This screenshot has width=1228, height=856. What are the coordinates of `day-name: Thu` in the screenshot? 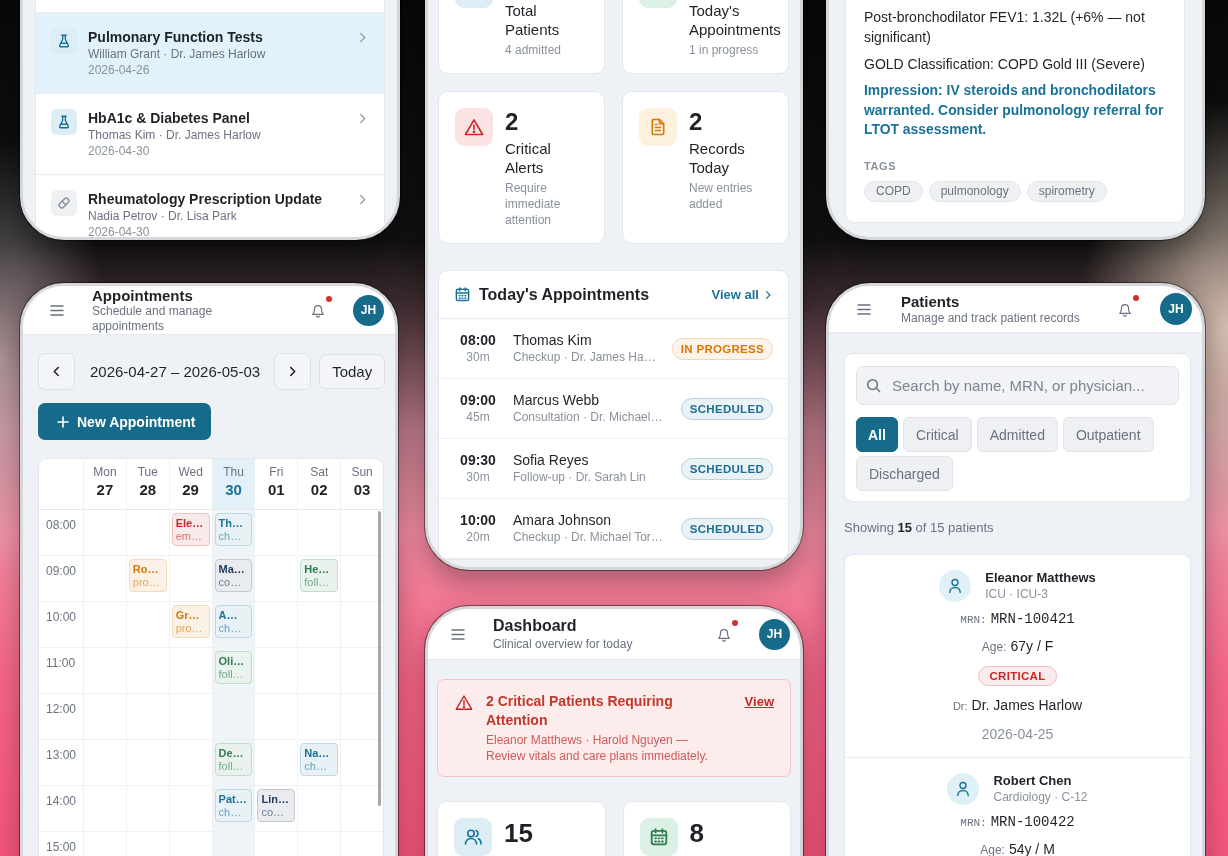 It's located at (233, 472).